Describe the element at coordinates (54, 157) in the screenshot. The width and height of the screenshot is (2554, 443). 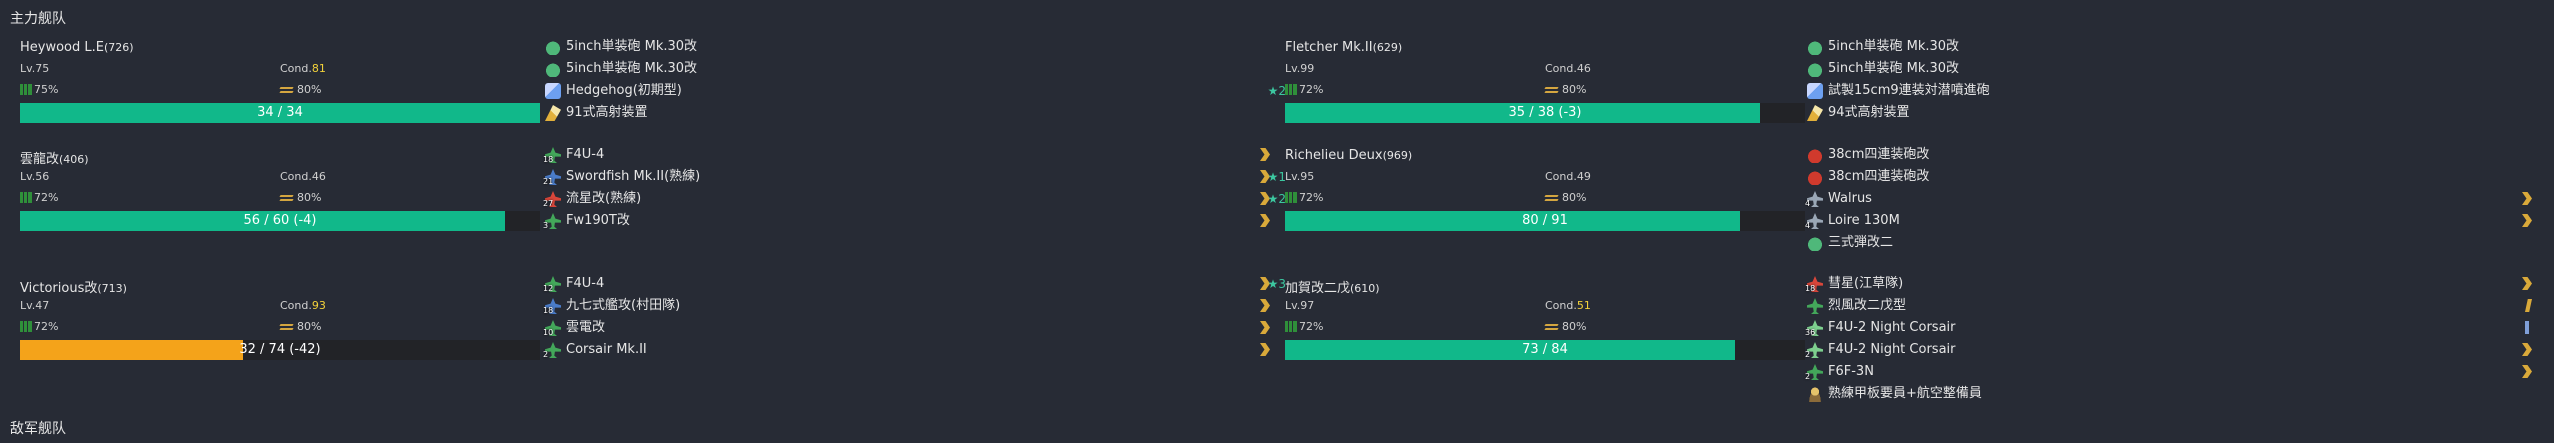
I see `ship-name: 雲龍改(406)` at that location.